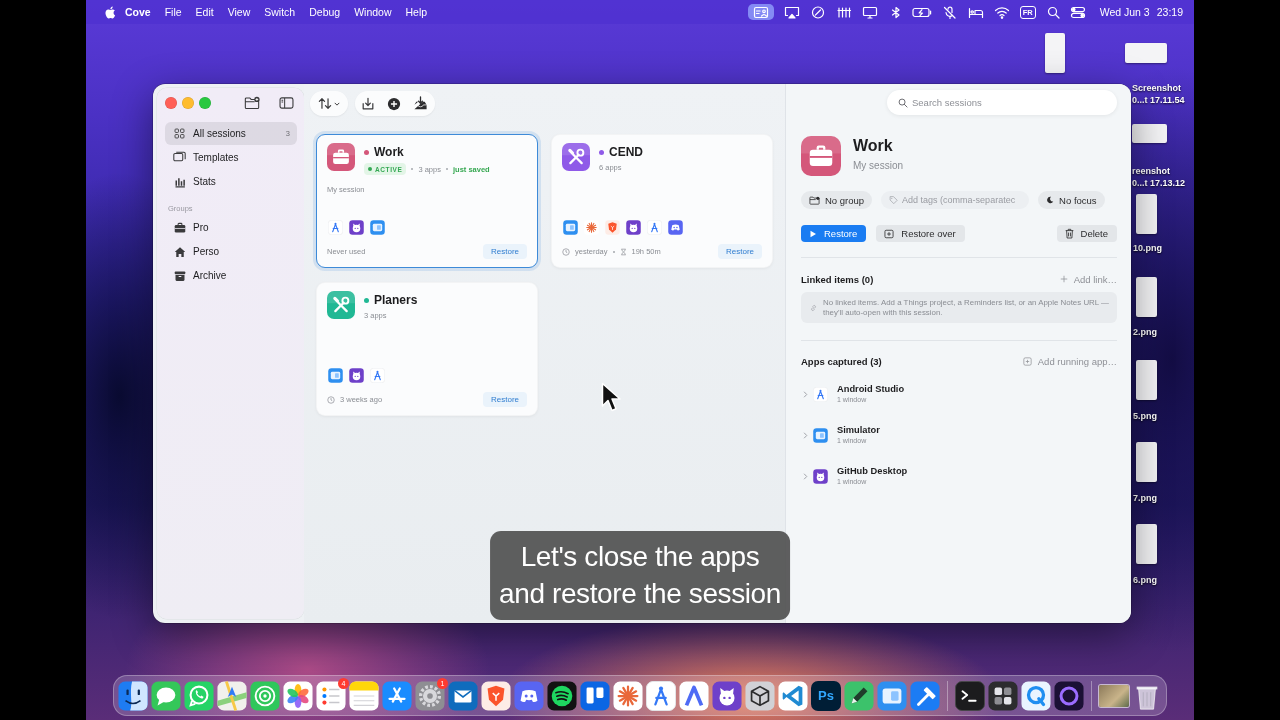  Describe the element at coordinates (394, 103) in the screenshot. I see `plus-circle-icon` at that location.